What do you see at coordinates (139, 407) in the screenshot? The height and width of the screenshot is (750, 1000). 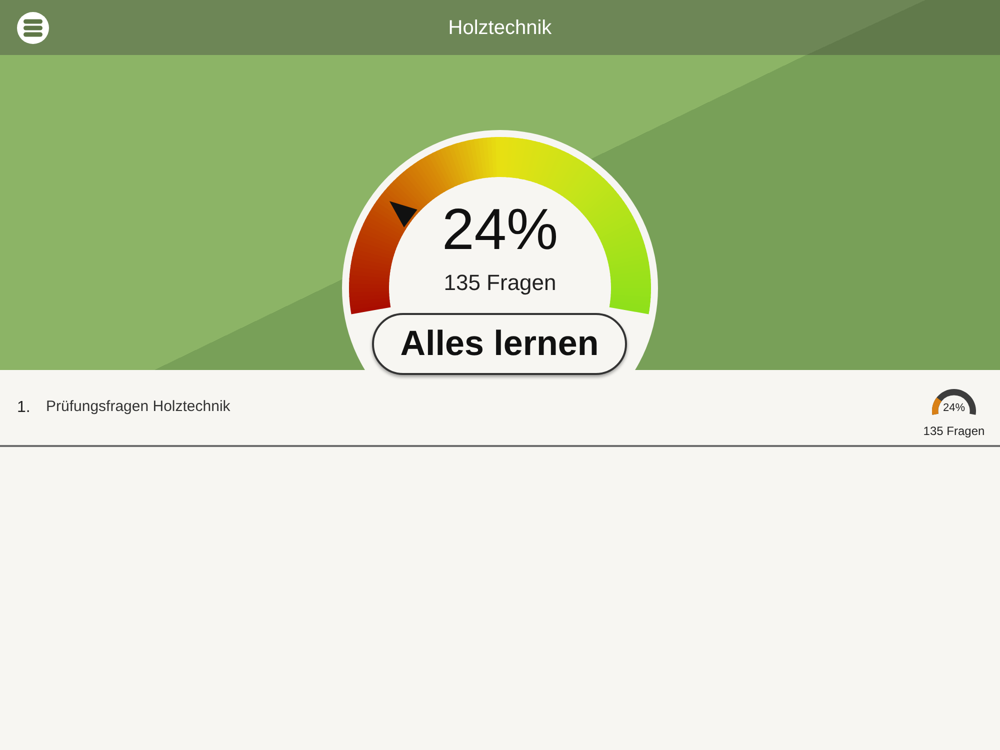 I see `topic-title: Prüfungsfragen Holztechnik` at bounding box center [139, 407].